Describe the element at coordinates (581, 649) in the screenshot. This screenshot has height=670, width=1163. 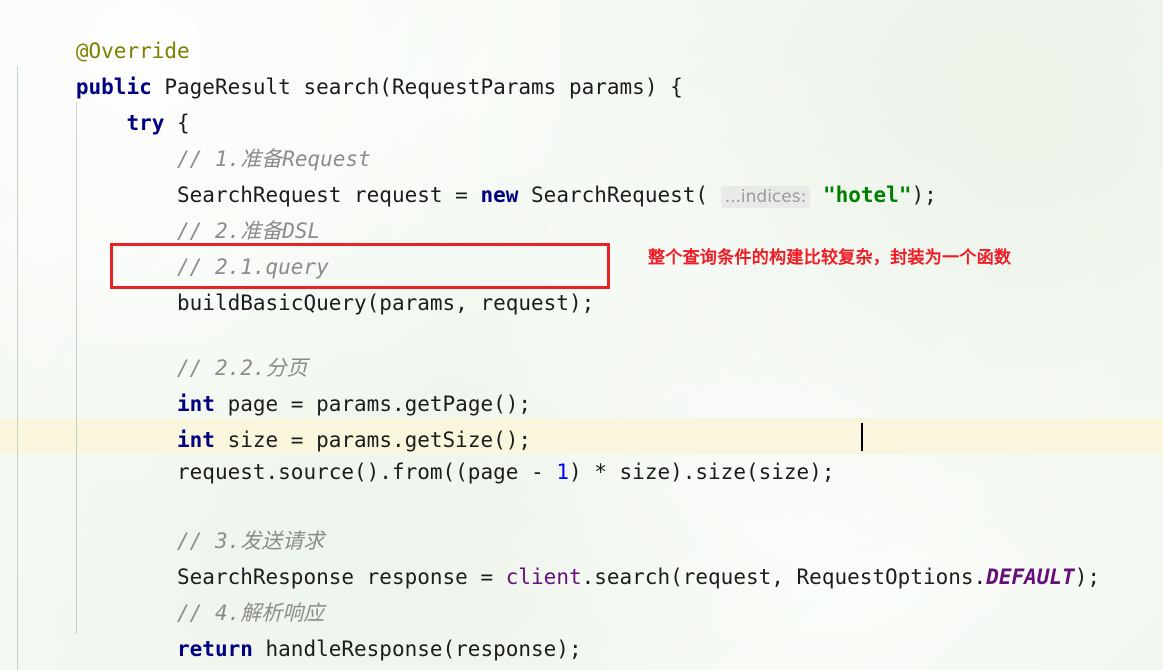
I see `code-line-19: } catch (IOException e) {` at that location.